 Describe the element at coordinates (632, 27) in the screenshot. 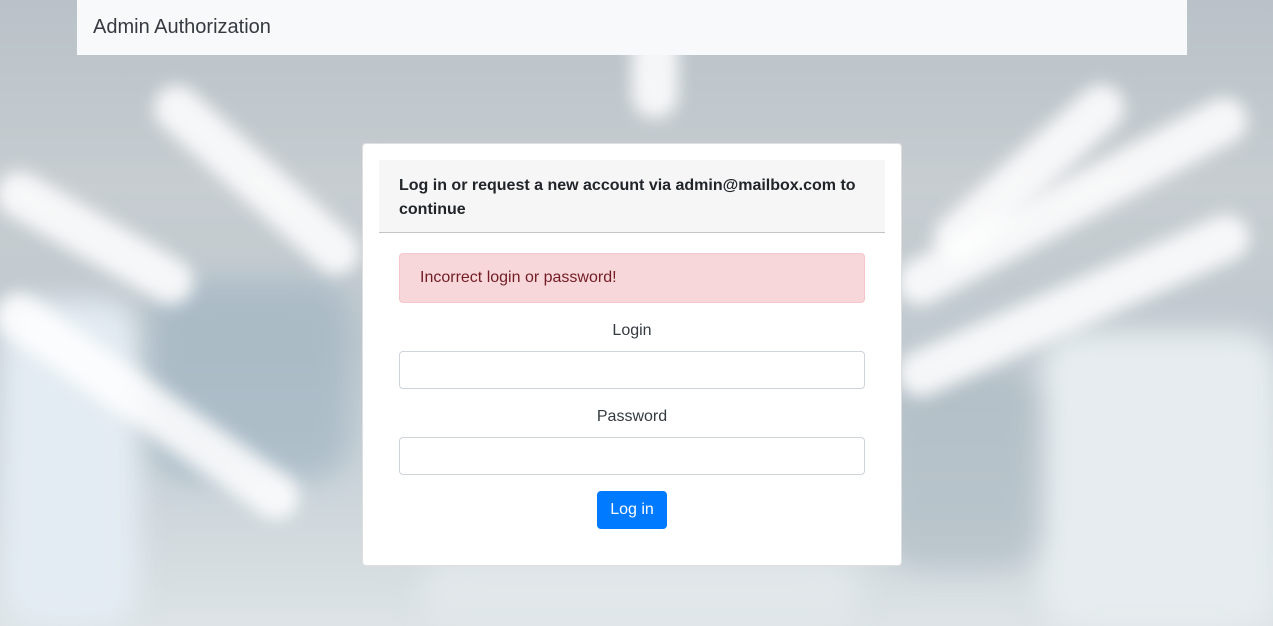

I see `navbar: Admin Authorization` at that location.